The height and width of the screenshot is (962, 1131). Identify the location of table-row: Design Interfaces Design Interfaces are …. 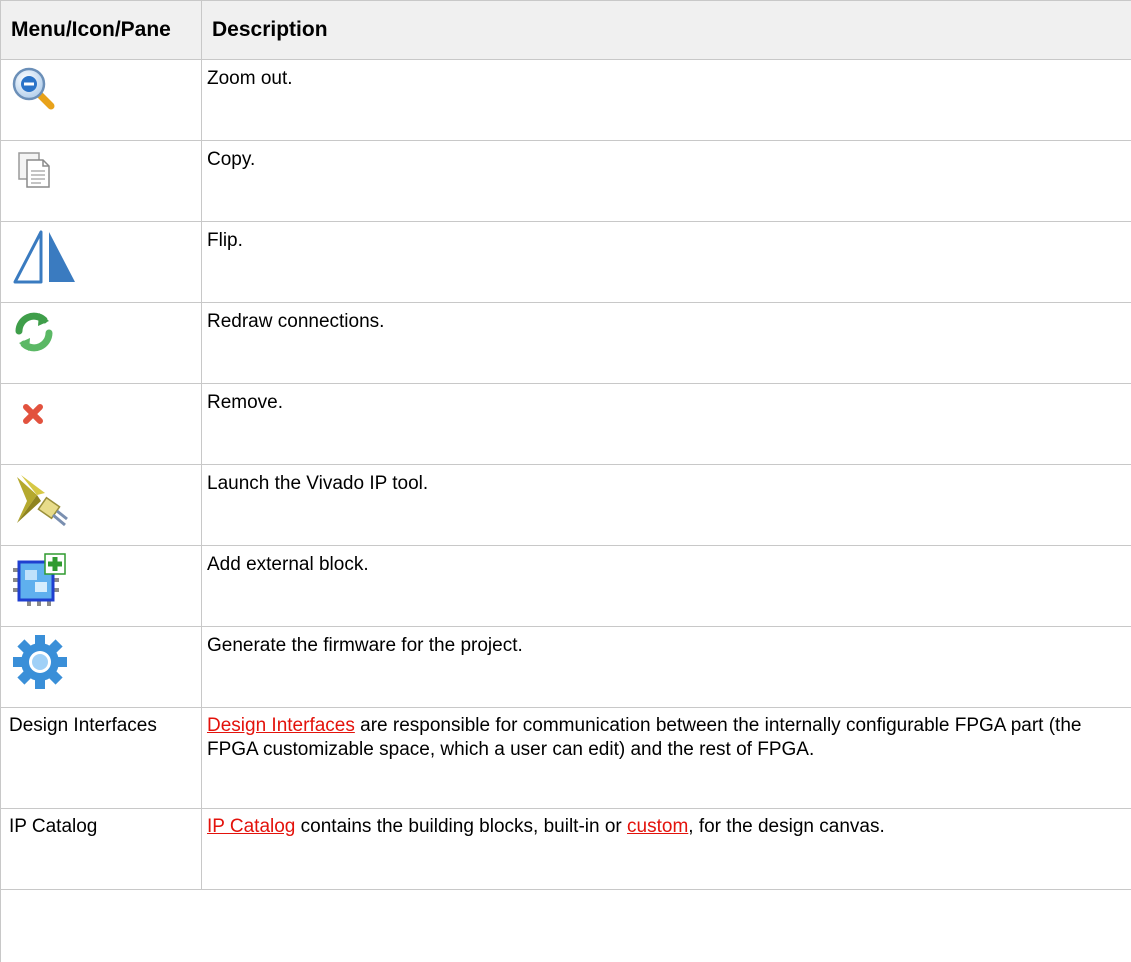
(565, 758).